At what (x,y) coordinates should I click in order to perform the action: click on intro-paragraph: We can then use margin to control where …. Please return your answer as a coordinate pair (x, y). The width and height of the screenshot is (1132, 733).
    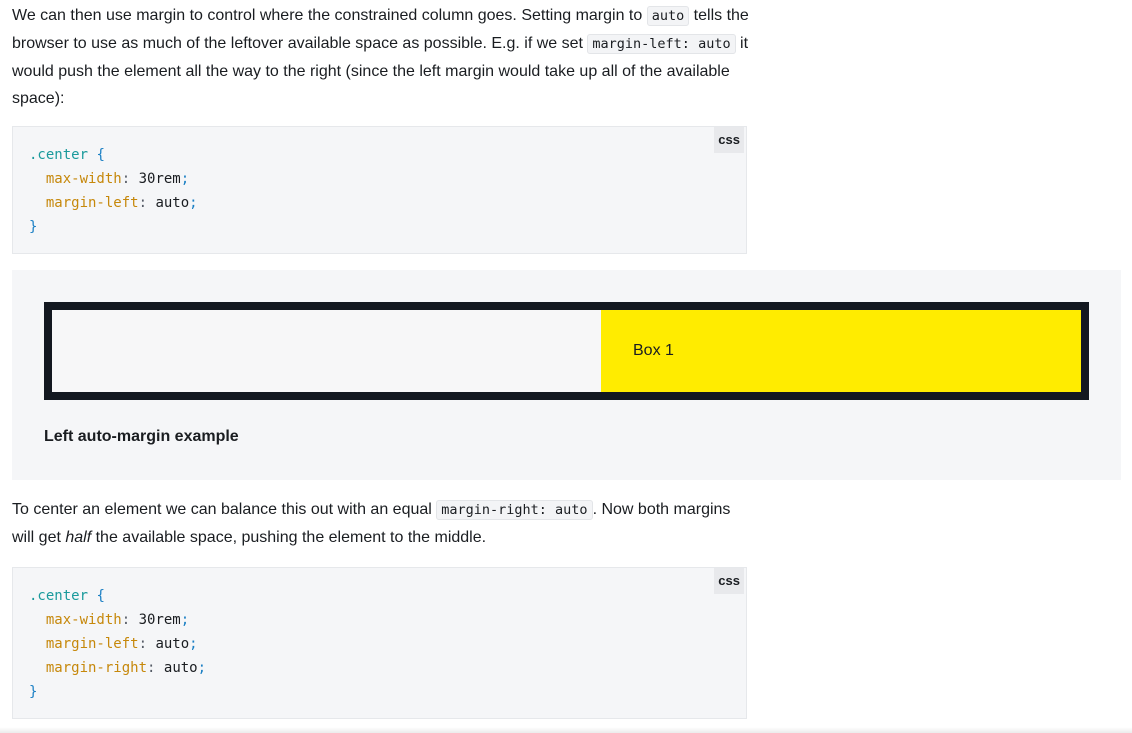
    Looking at the image, I should click on (382, 57).